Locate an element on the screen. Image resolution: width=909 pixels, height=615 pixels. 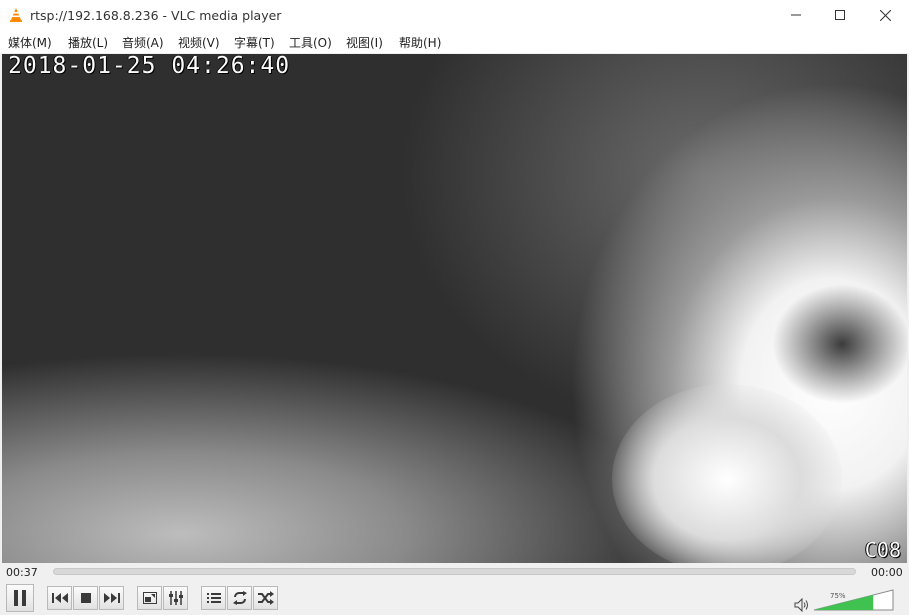
close-button is located at coordinates (885, 15).